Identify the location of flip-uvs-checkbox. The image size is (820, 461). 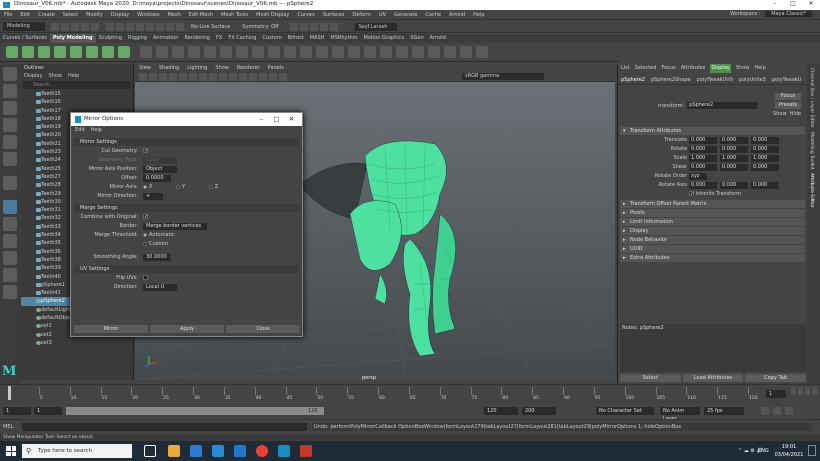
(145, 277).